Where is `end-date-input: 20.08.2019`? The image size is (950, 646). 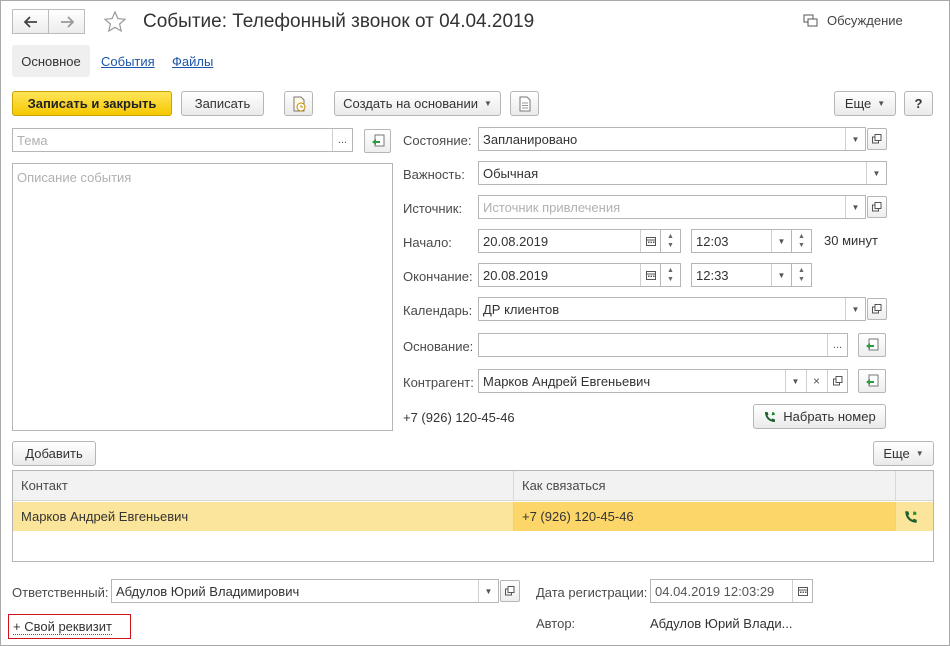
end-date-input: 20.08.2019 is located at coordinates (569, 275).